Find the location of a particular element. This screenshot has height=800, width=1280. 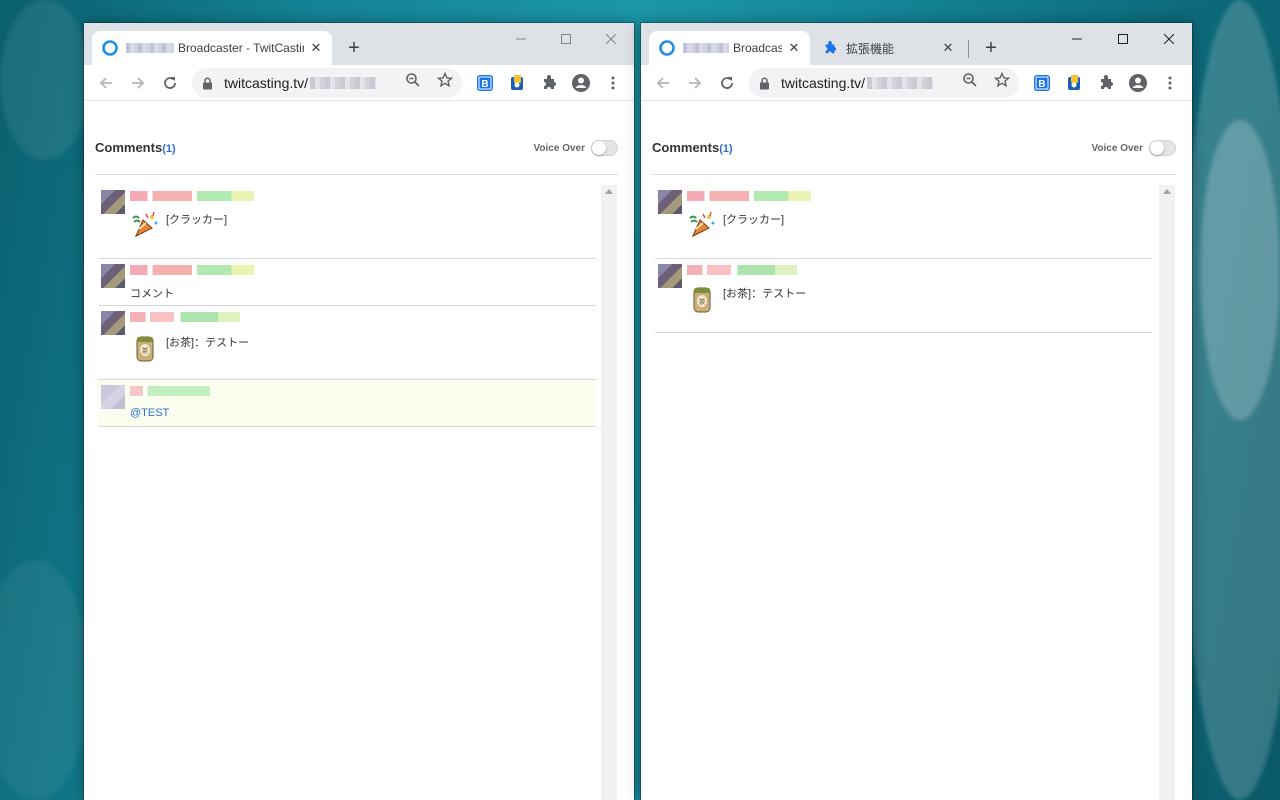

comments-count: (1) is located at coordinates (726, 149).